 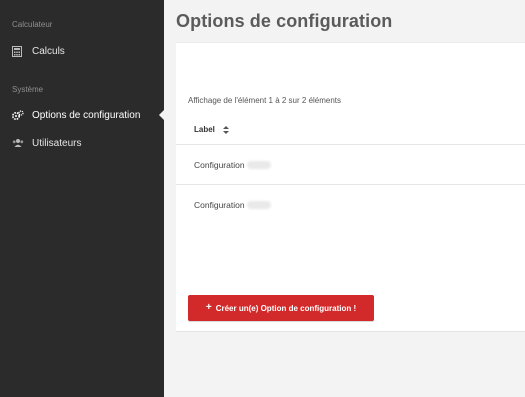 I want to click on plus-icon: +, so click(x=208, y=307).